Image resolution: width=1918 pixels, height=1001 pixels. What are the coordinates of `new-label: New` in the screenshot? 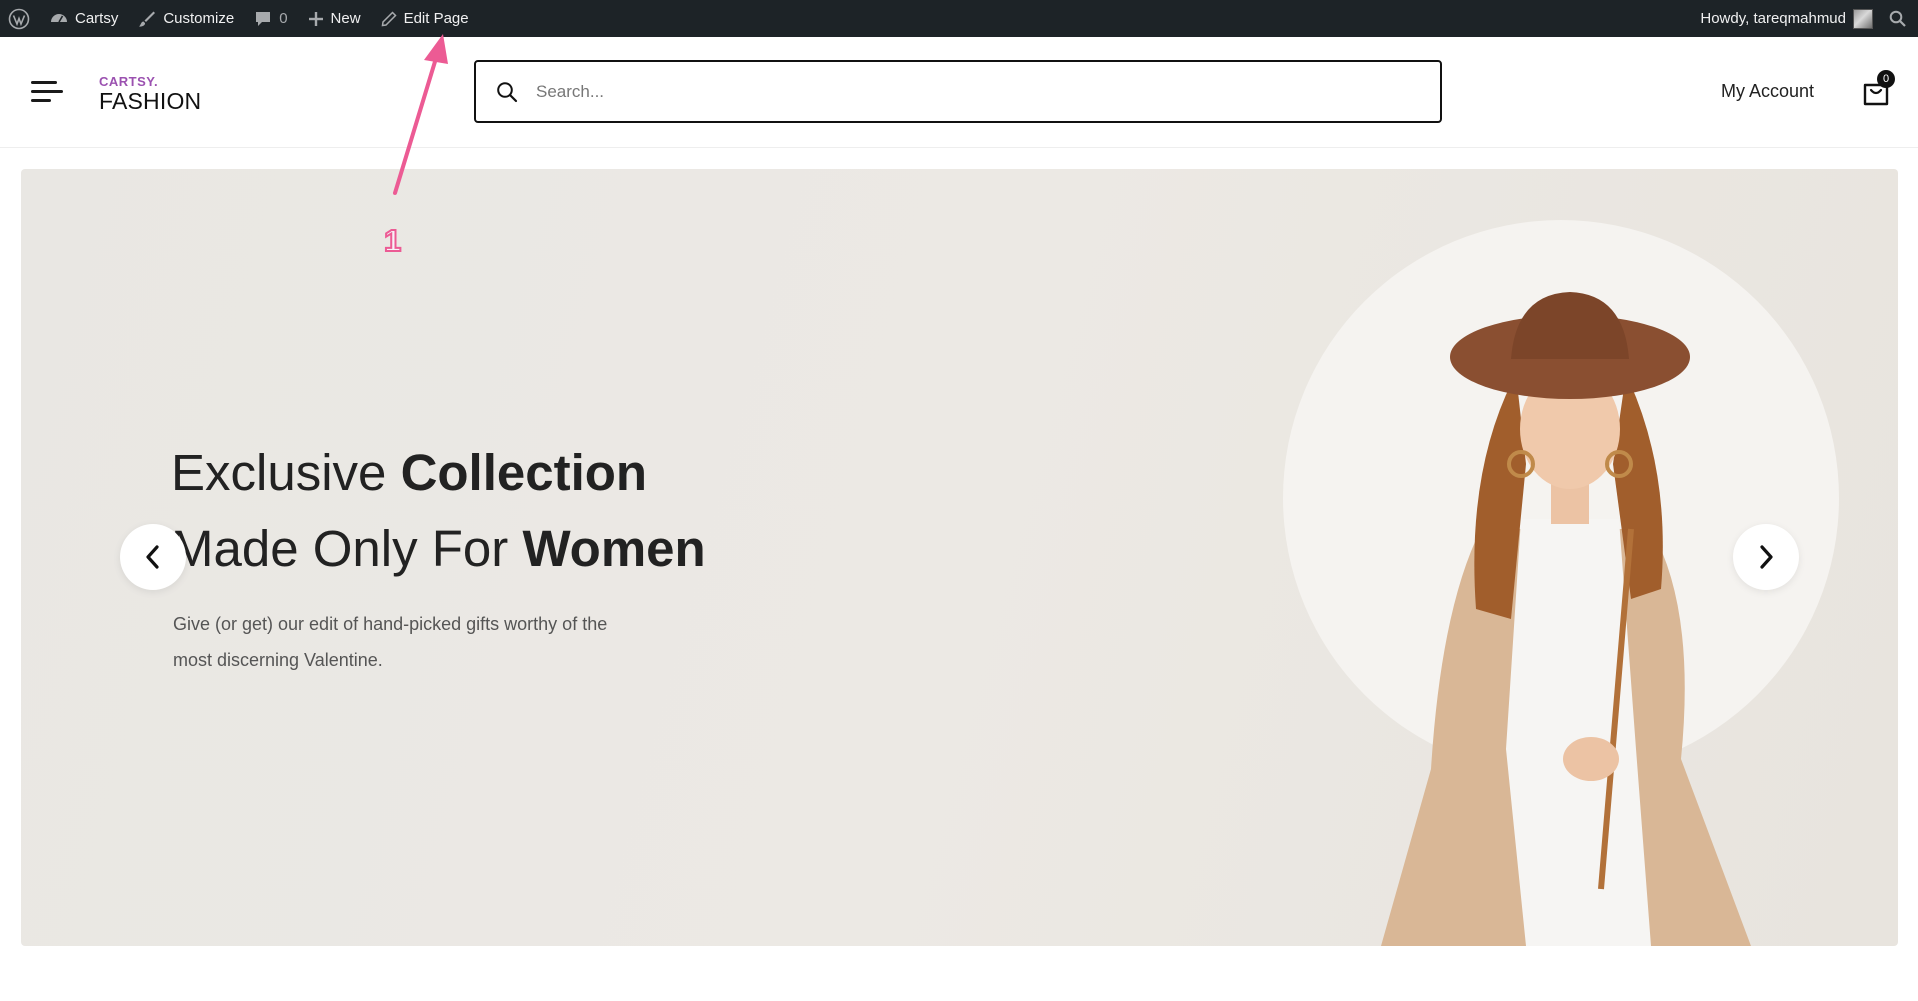 It's located at (345, 18).